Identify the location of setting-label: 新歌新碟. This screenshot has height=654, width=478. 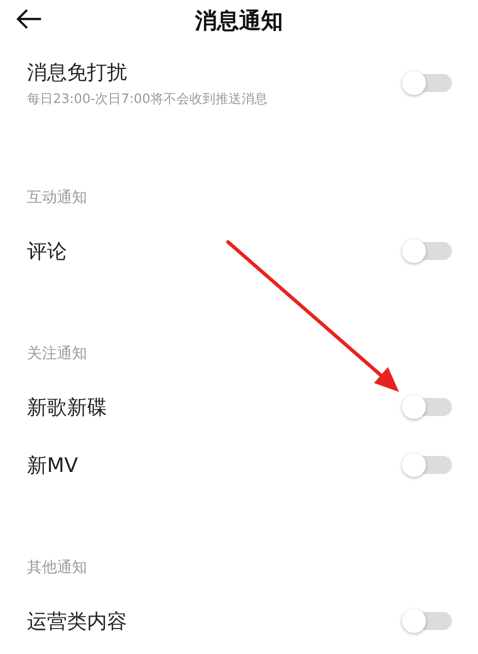
(67, 407).